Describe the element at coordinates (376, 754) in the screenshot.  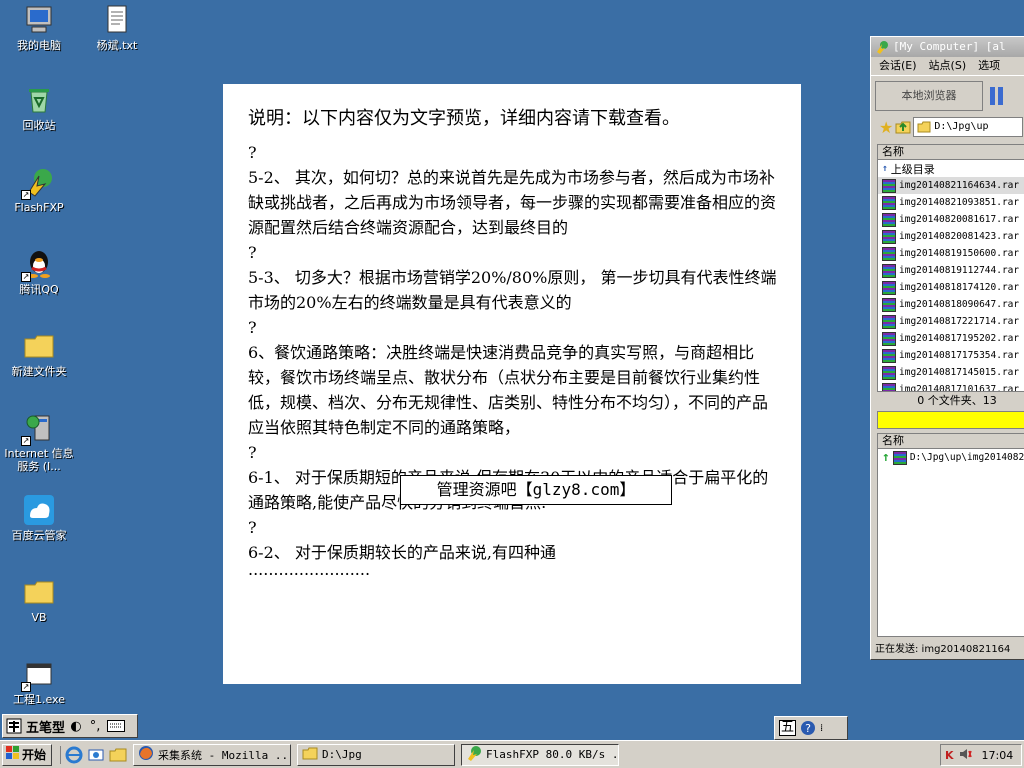
I see `task-button-explorer: D:\Jpg` at that location.